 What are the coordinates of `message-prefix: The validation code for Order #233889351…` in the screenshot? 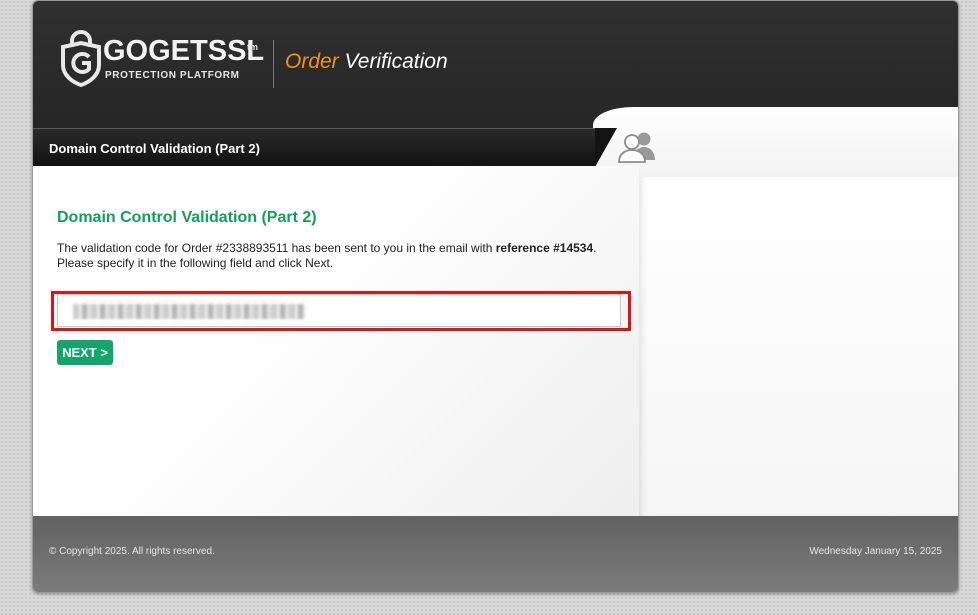 It's located at (276, 248).